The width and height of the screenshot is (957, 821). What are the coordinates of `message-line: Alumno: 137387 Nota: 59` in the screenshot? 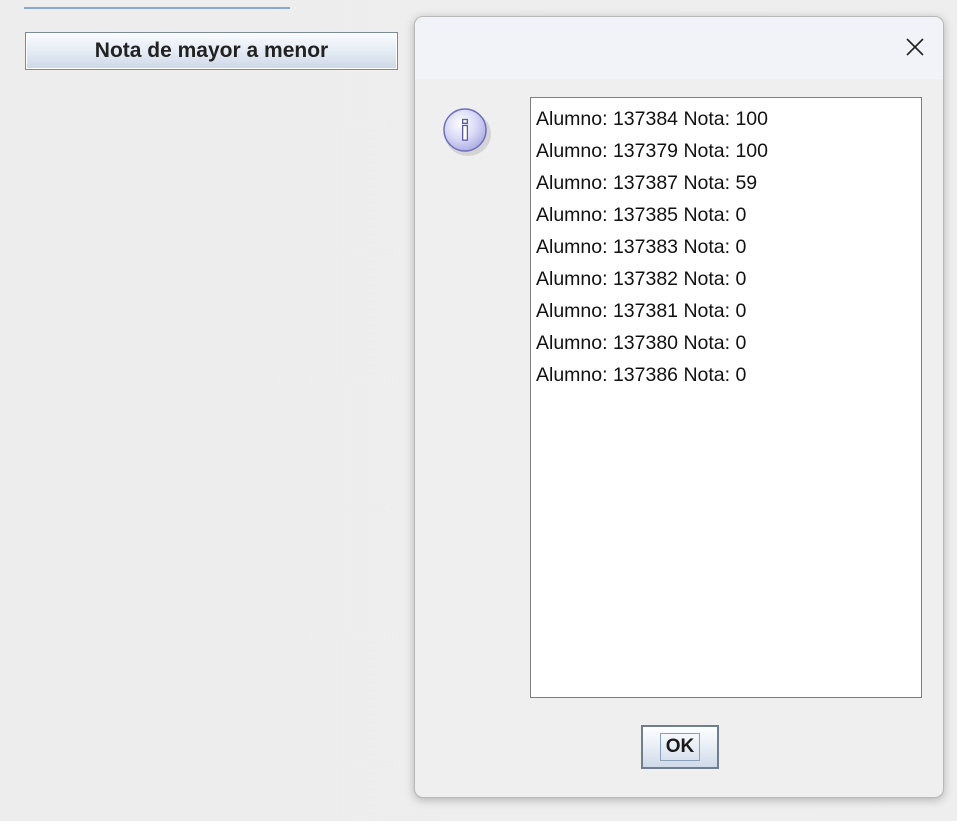 It's located at (647, 183).